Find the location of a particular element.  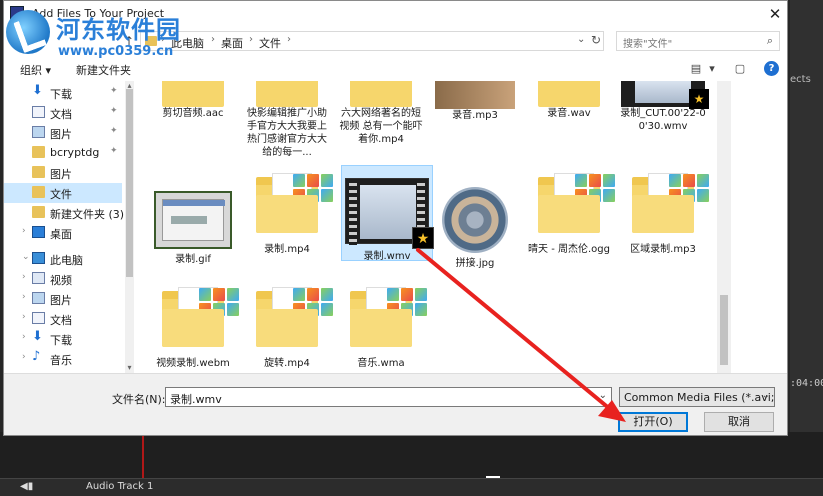

sidebar-item-label: 下载 is located at coordinates (61, 94).